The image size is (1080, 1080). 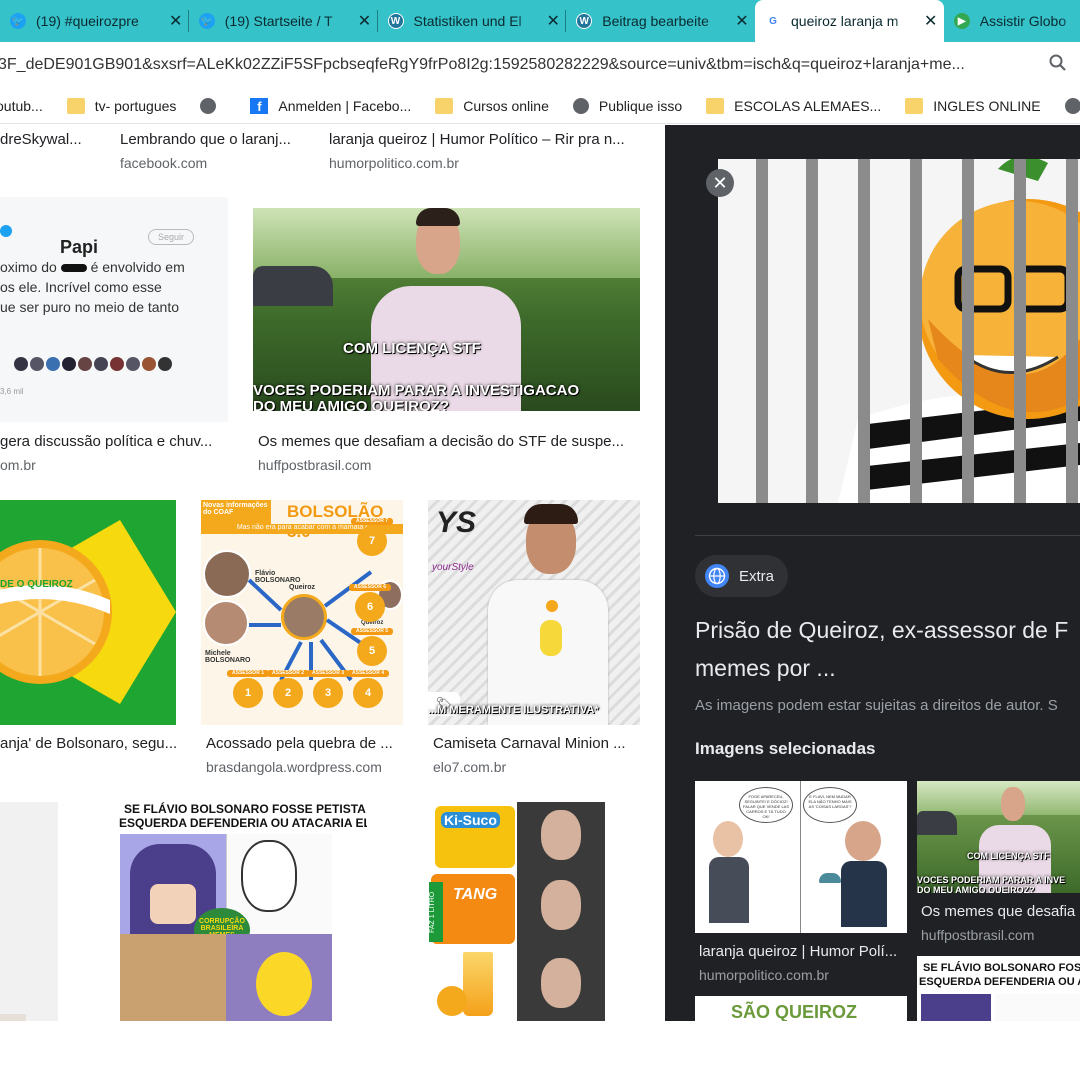 I want to click on preview-image, so click(x=899, y=331).